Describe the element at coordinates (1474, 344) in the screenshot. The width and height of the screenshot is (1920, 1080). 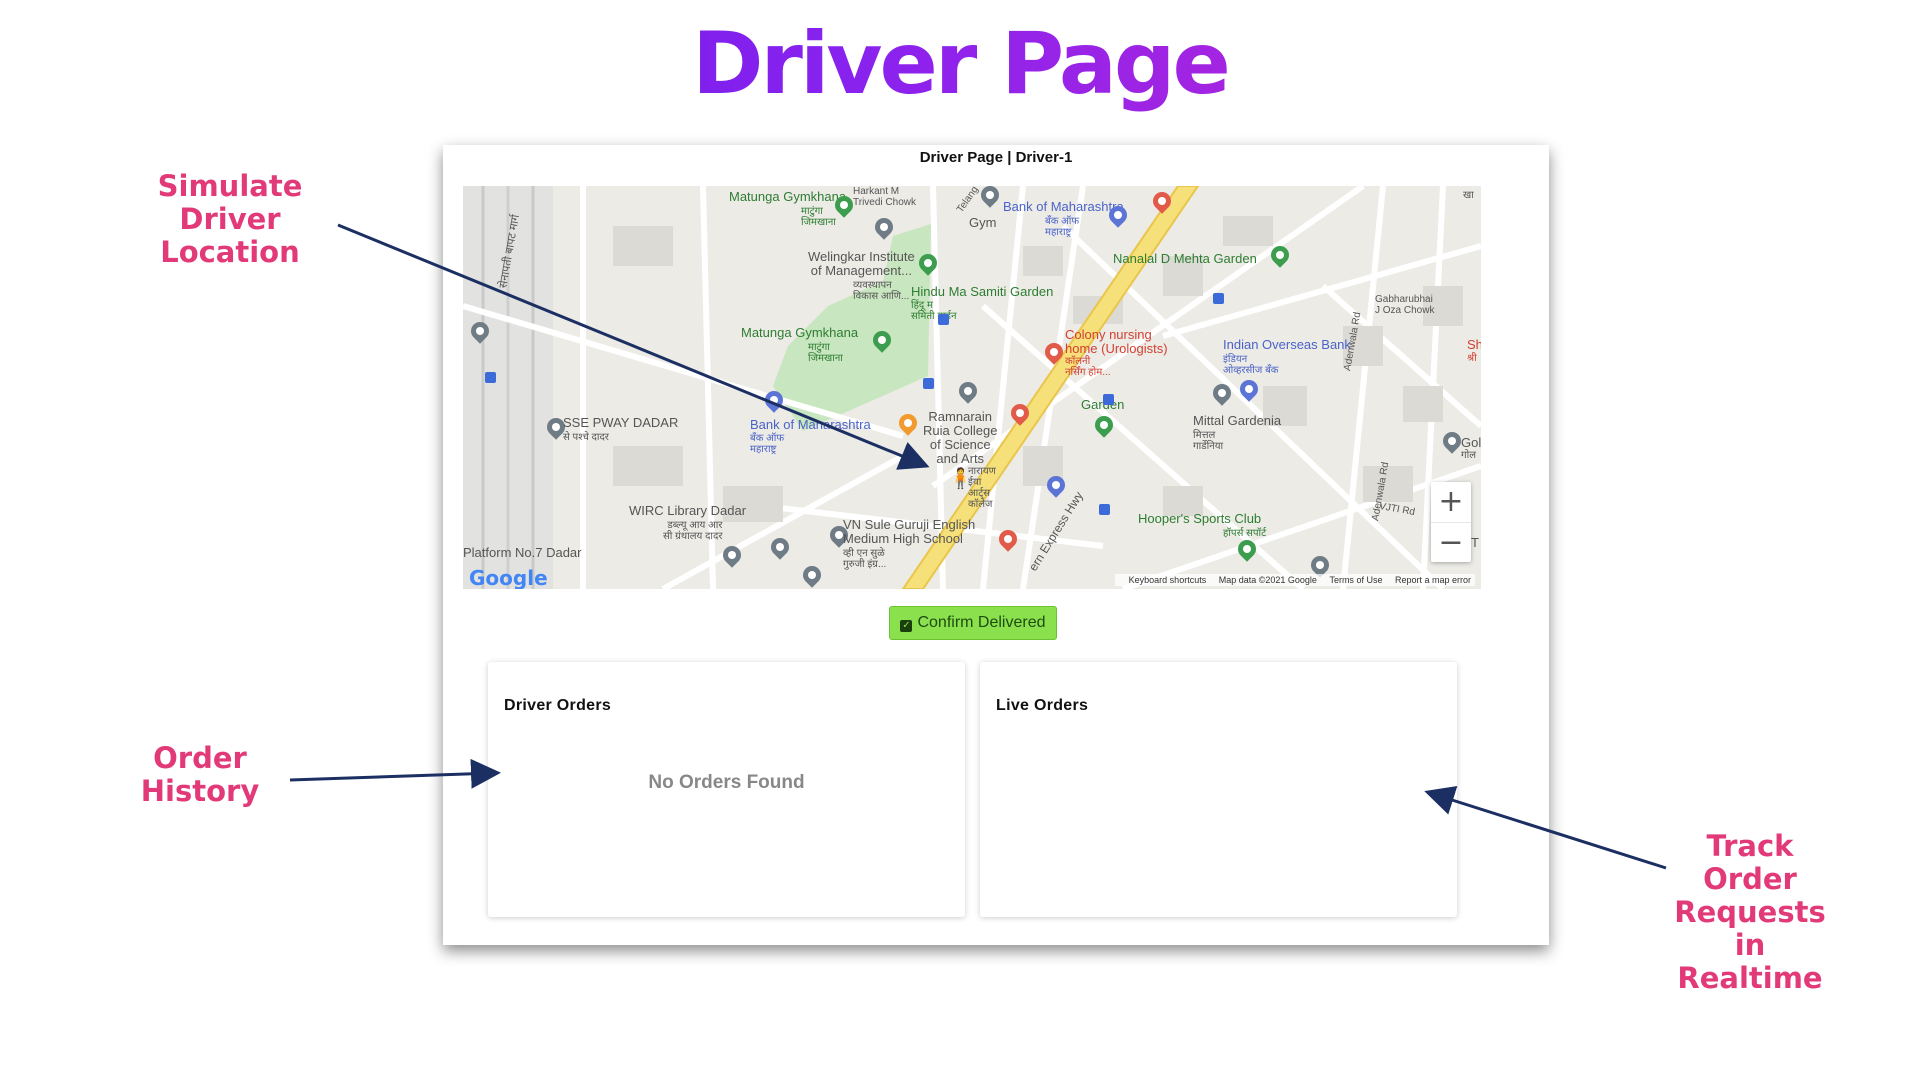
I see `map-label-sh: Sh` at that location.